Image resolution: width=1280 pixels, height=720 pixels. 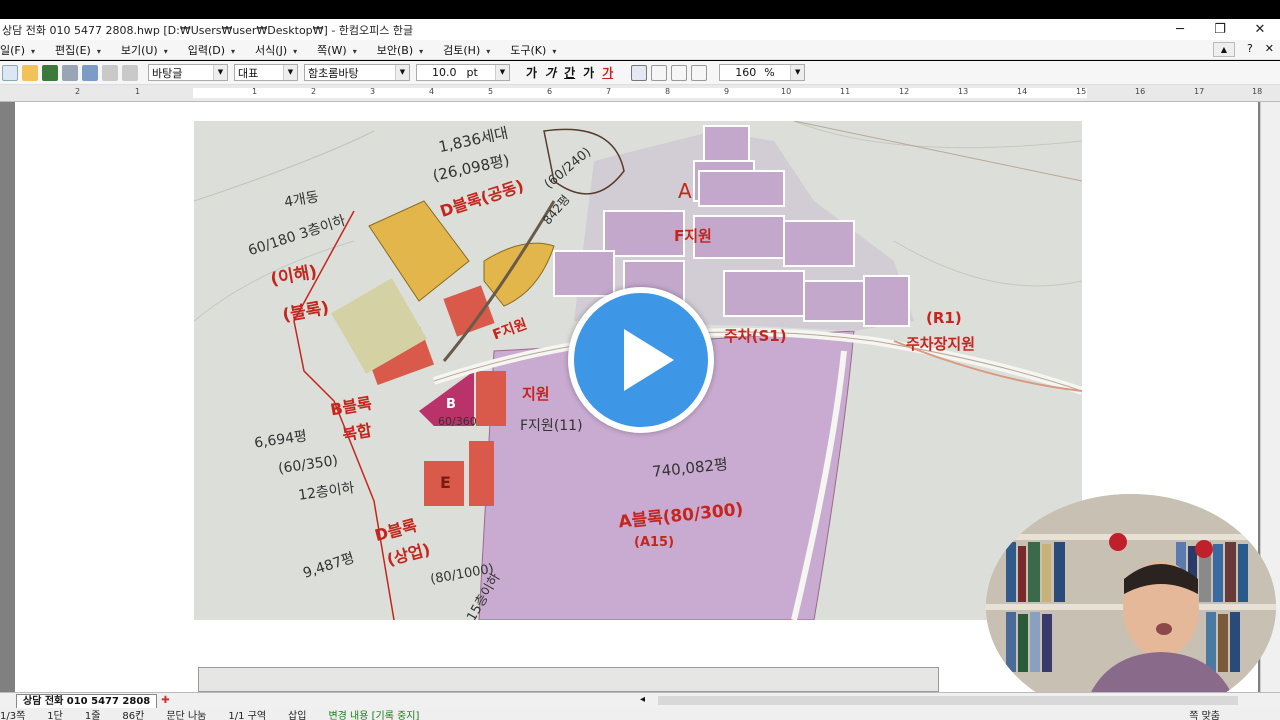 I want to click on map-annotation: 복합, so click(x=357, y=432).